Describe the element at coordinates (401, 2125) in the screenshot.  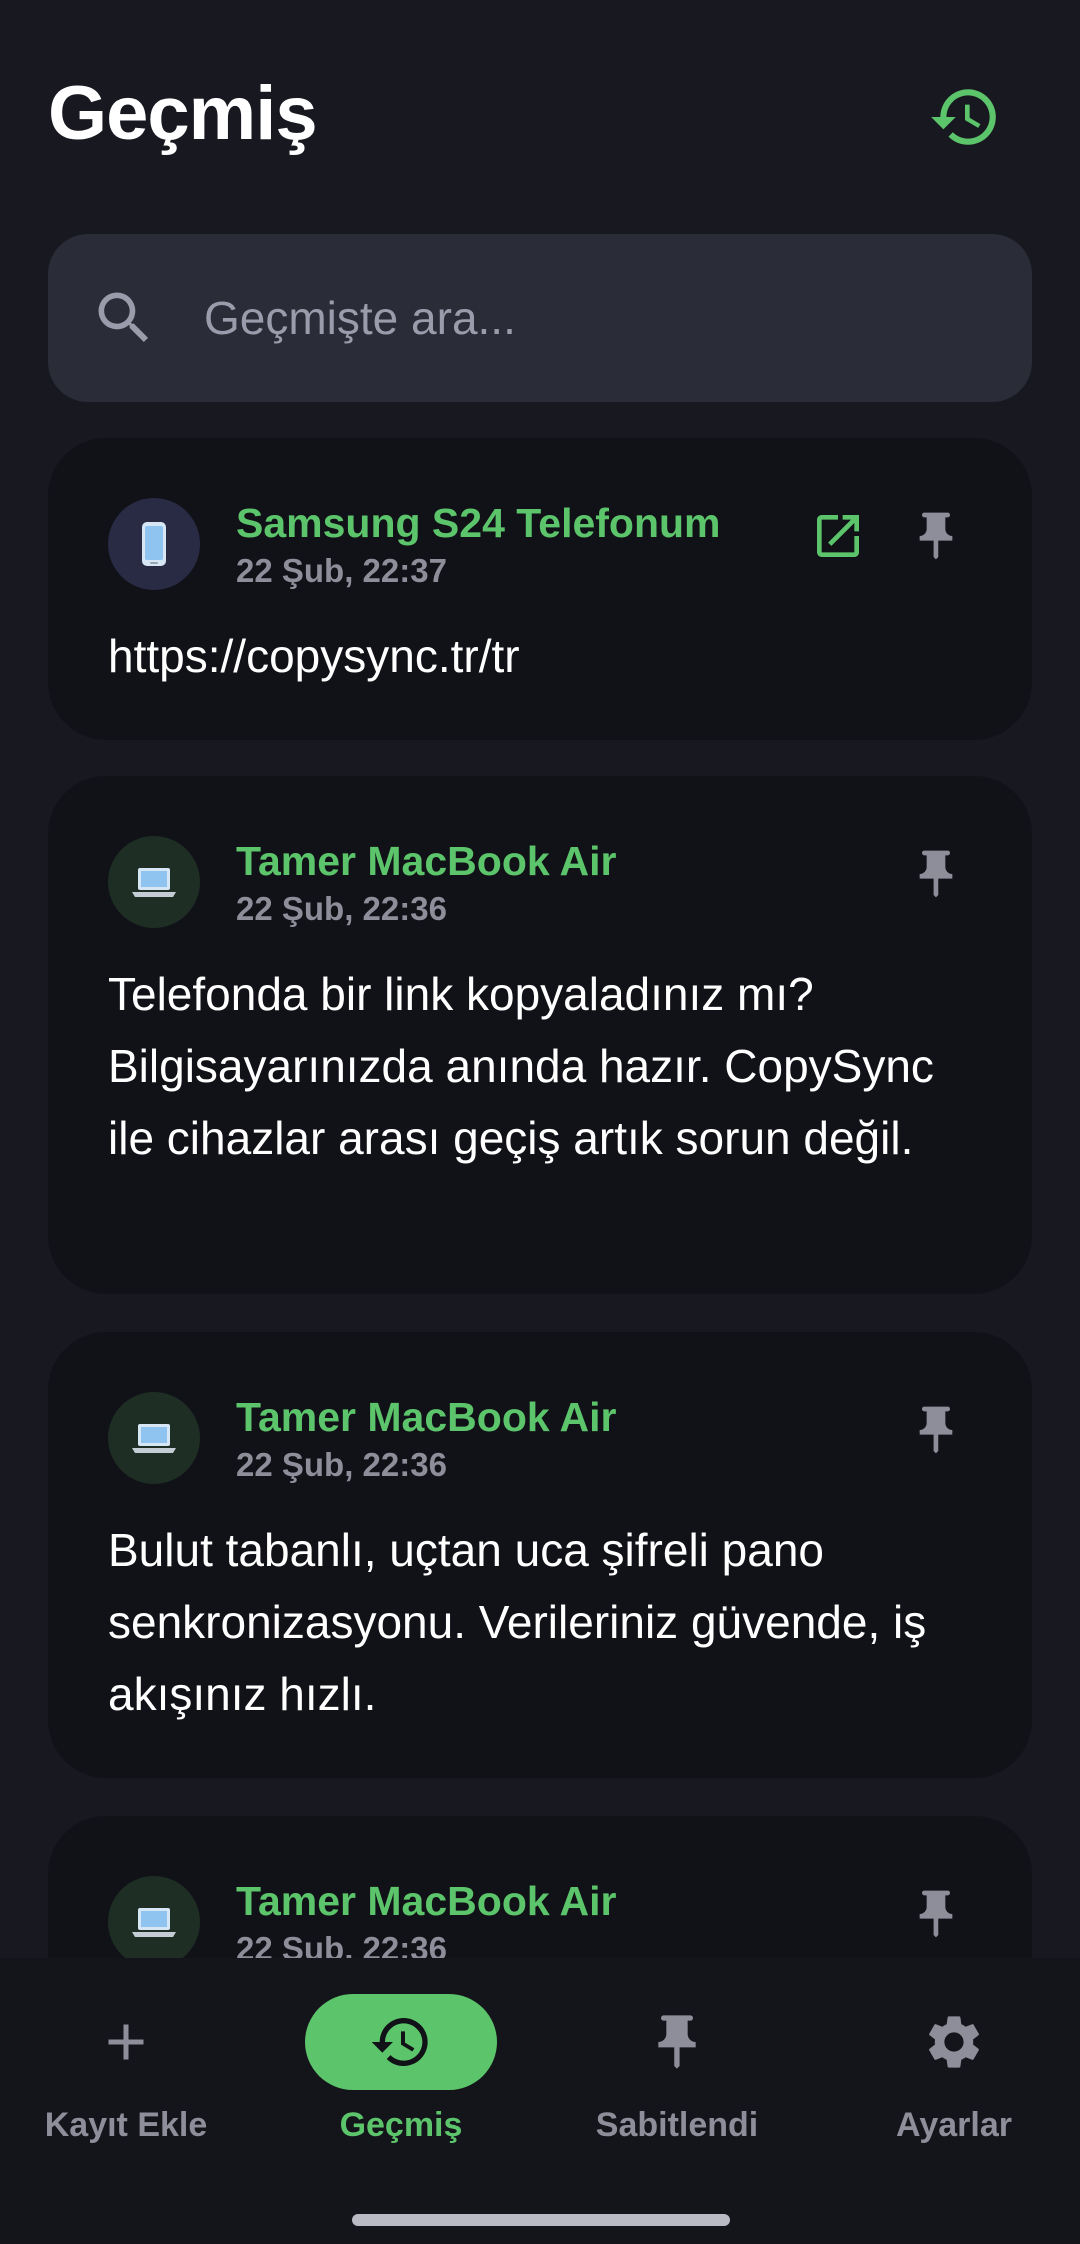
I see `nav-label: Geçmiş` at that location.